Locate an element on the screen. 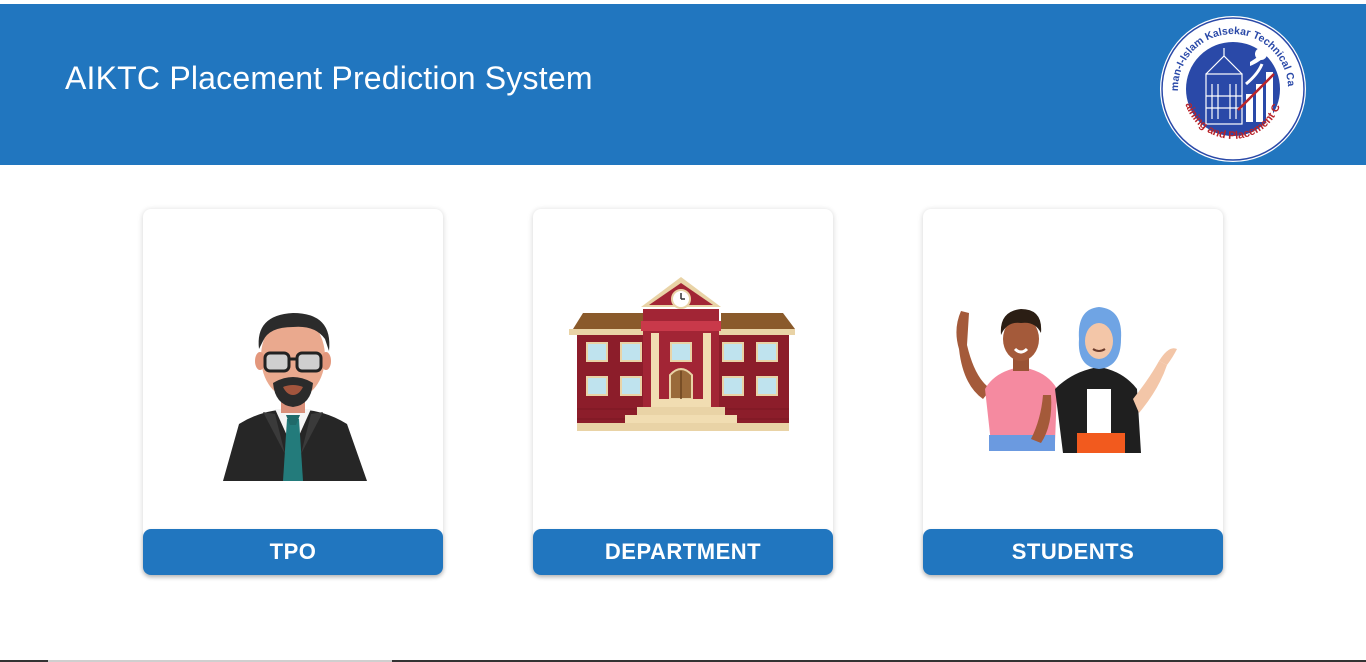 This screenshot has height=662, width=1366. card-students: STUDENTS is located at coordinates (1073, 392).